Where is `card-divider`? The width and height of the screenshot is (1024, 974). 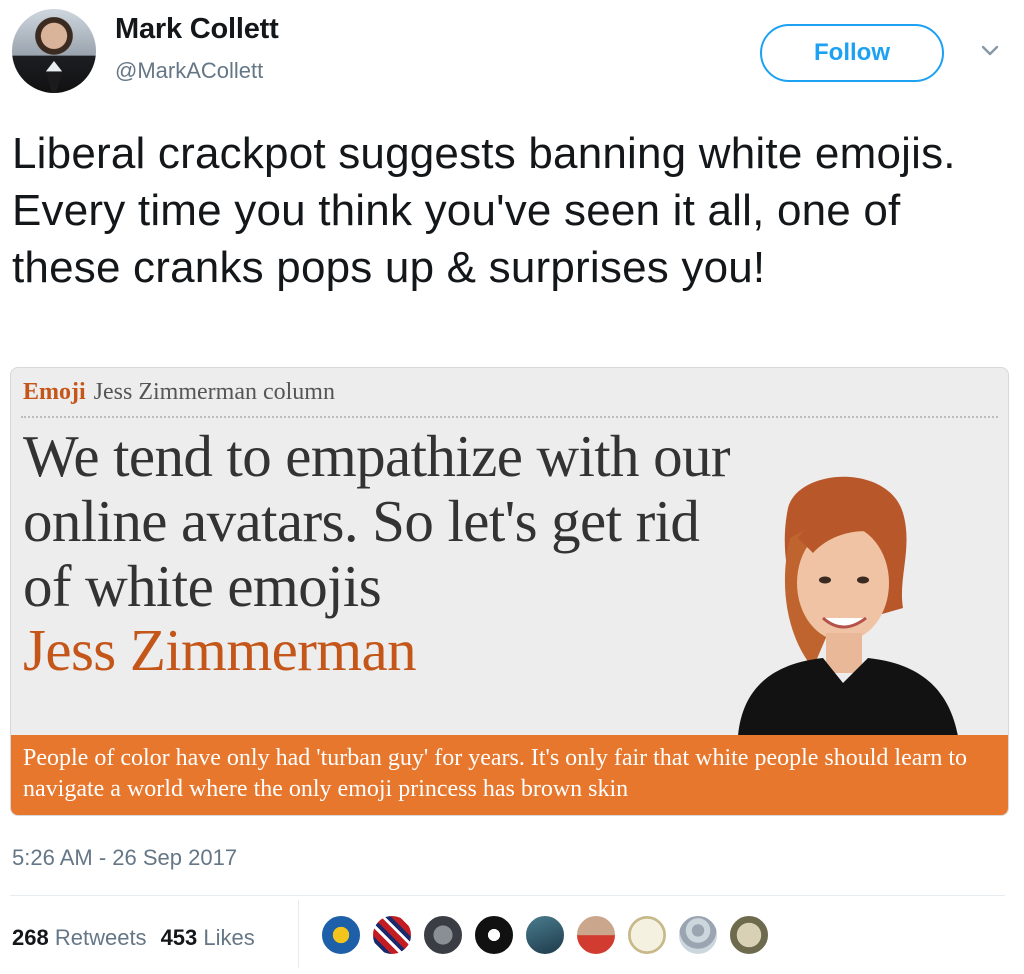
card-divider is located at coordinates (509, 417).